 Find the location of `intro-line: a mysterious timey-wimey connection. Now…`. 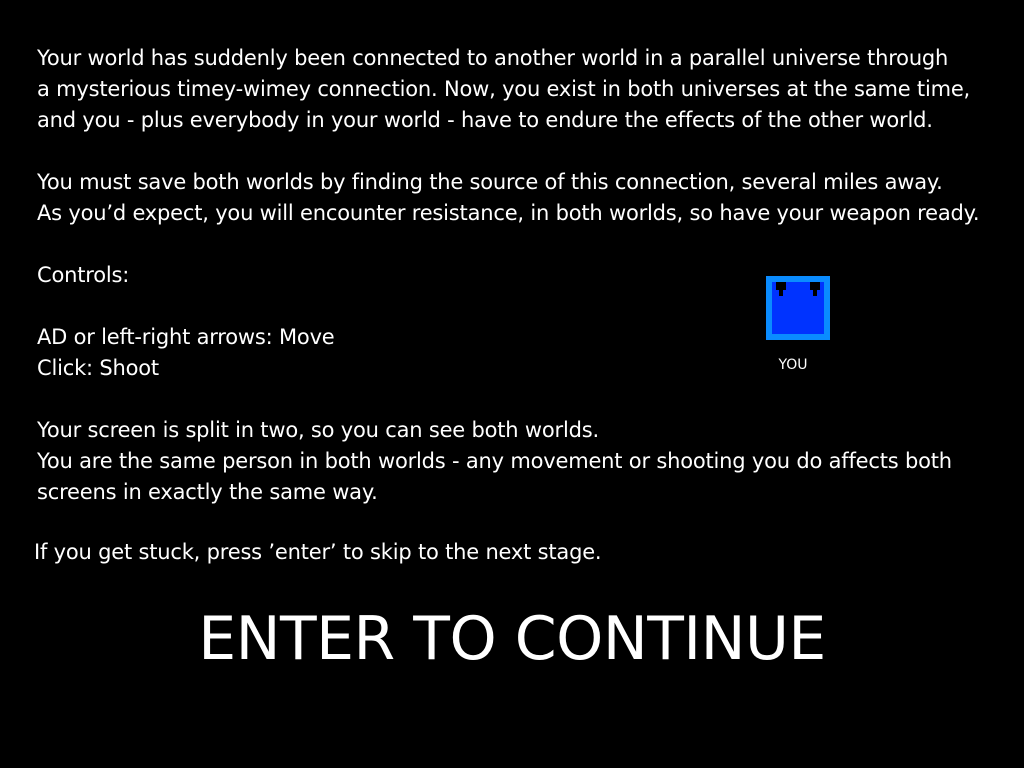

intro-line: a mysterious timey-wimey connection. Now… is located at coordinates (504, 89).